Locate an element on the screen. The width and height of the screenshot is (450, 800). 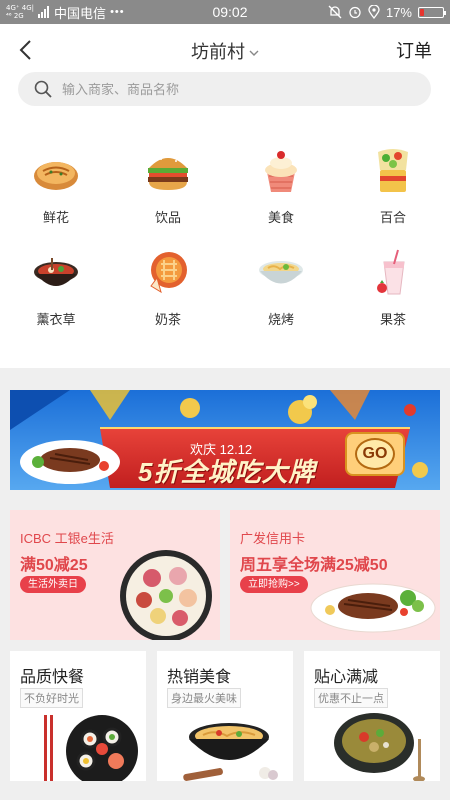
burger-icon is located at coordinates (168, 172).